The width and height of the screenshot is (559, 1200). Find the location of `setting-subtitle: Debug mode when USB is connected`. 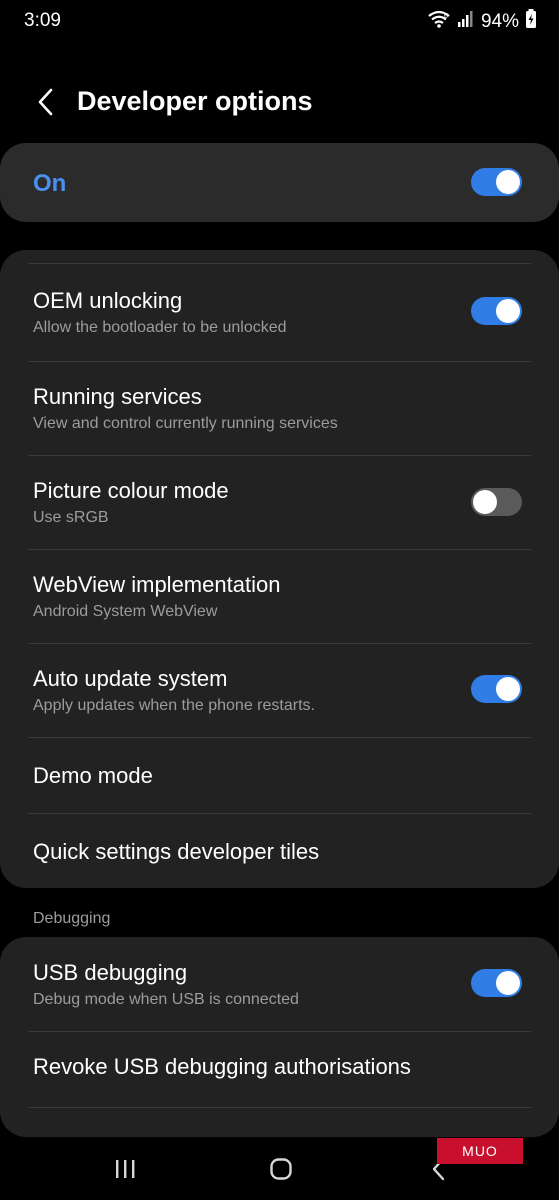

setting-subtitle: Debug mode when USB is connected is located at coordinates (166, 999).